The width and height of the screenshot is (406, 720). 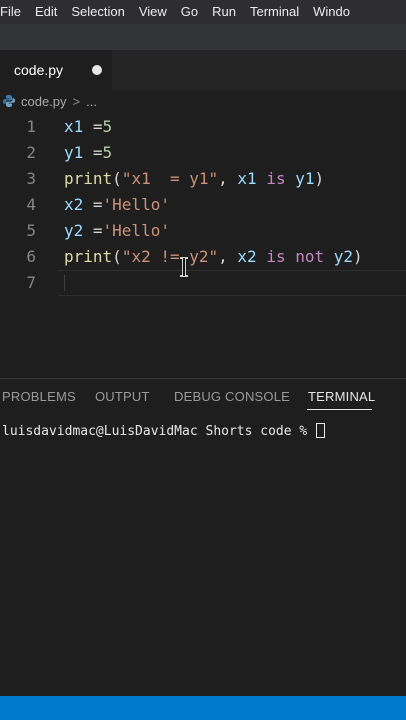 I want to click on line-code: x1 =5, so click(x=88, y=127).